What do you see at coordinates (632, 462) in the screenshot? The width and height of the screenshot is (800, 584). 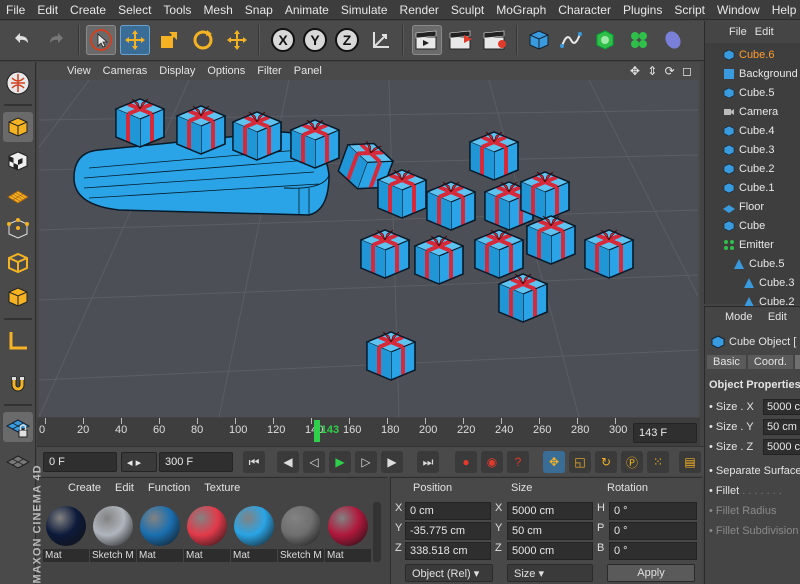 I see `key-parameter-button: Ⓟ` at bounding box center [632, 462].